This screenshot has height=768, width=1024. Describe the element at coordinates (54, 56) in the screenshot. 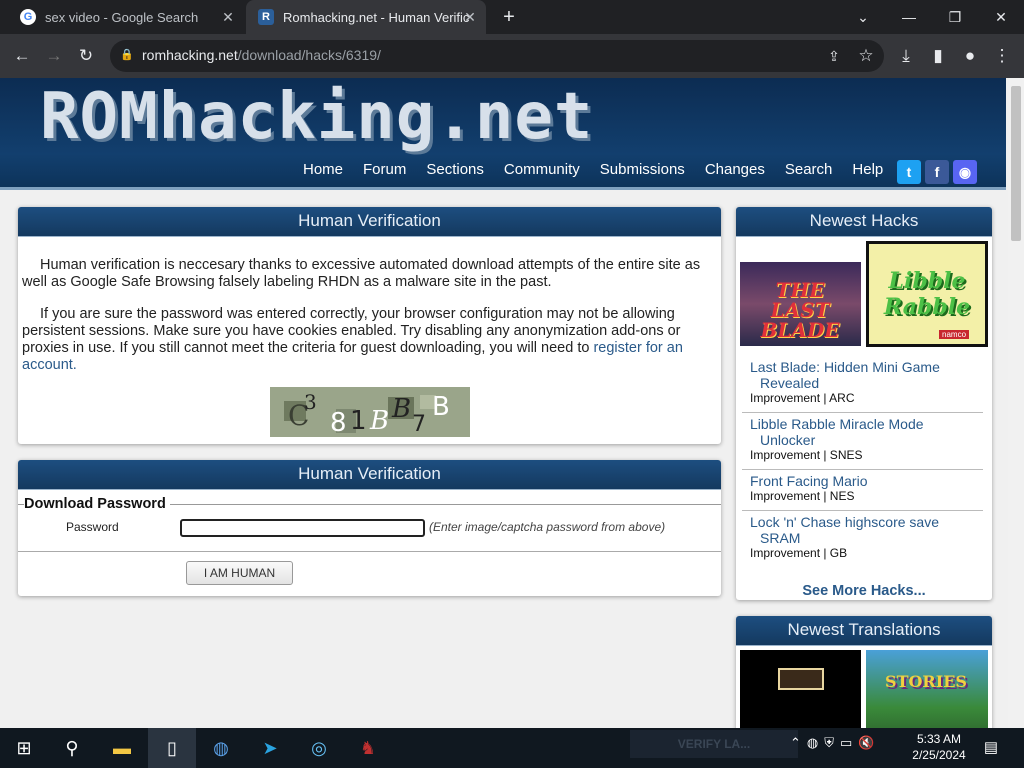

I see `forward-icon: →` at that location.